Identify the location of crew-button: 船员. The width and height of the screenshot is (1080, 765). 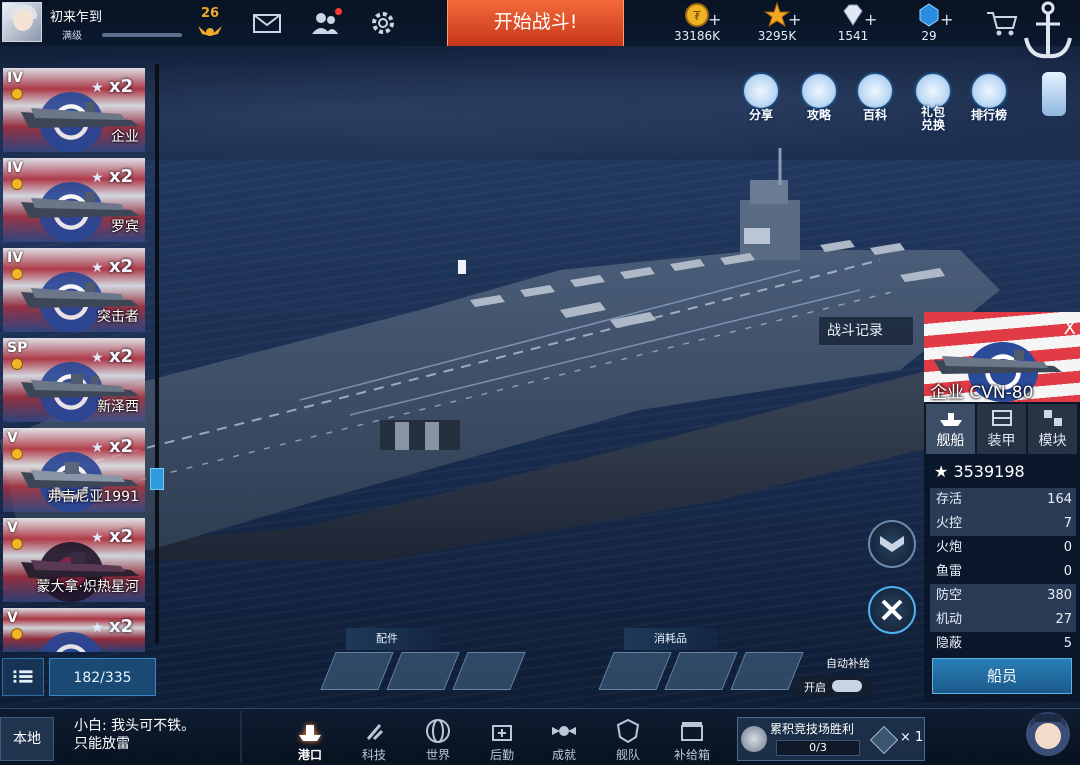
(1002, 676).